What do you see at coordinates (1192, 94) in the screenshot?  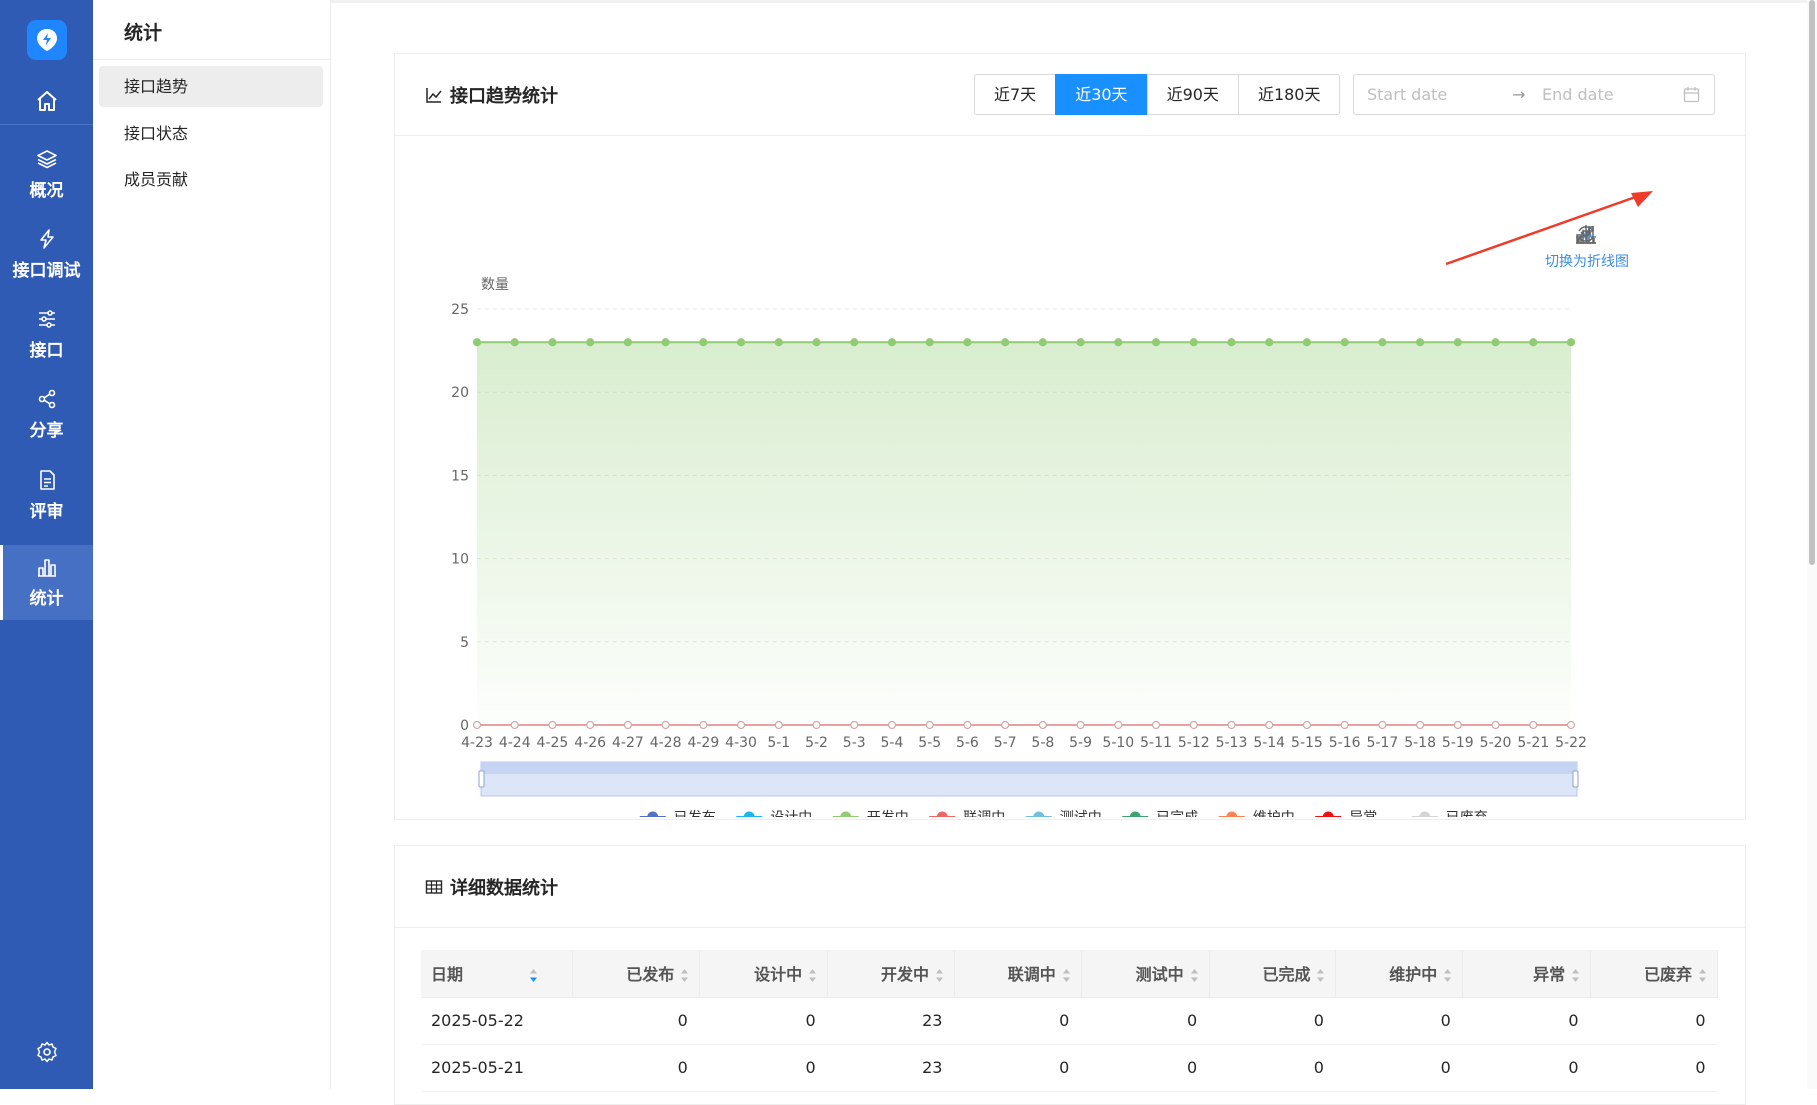 I see `range-90-days-button: 近90天` at bounding box center [1192, 94].